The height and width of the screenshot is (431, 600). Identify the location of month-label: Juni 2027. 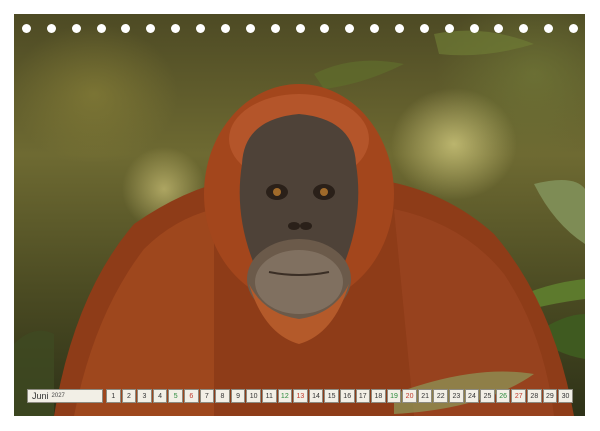
(65, 396).